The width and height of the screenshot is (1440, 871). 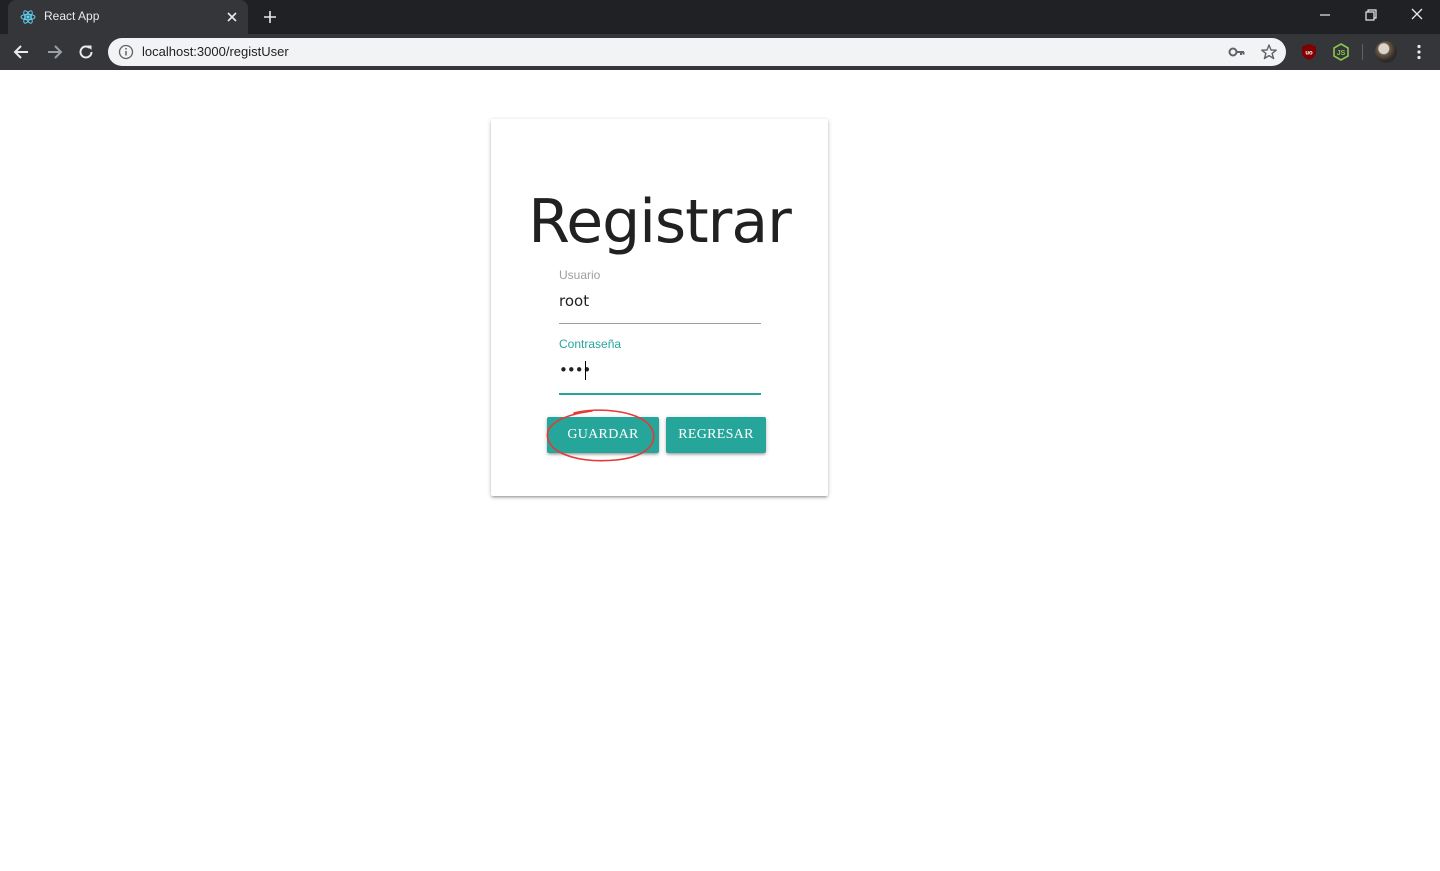 I want to click on password-field: Contraseña, so click(x=660, y=366).